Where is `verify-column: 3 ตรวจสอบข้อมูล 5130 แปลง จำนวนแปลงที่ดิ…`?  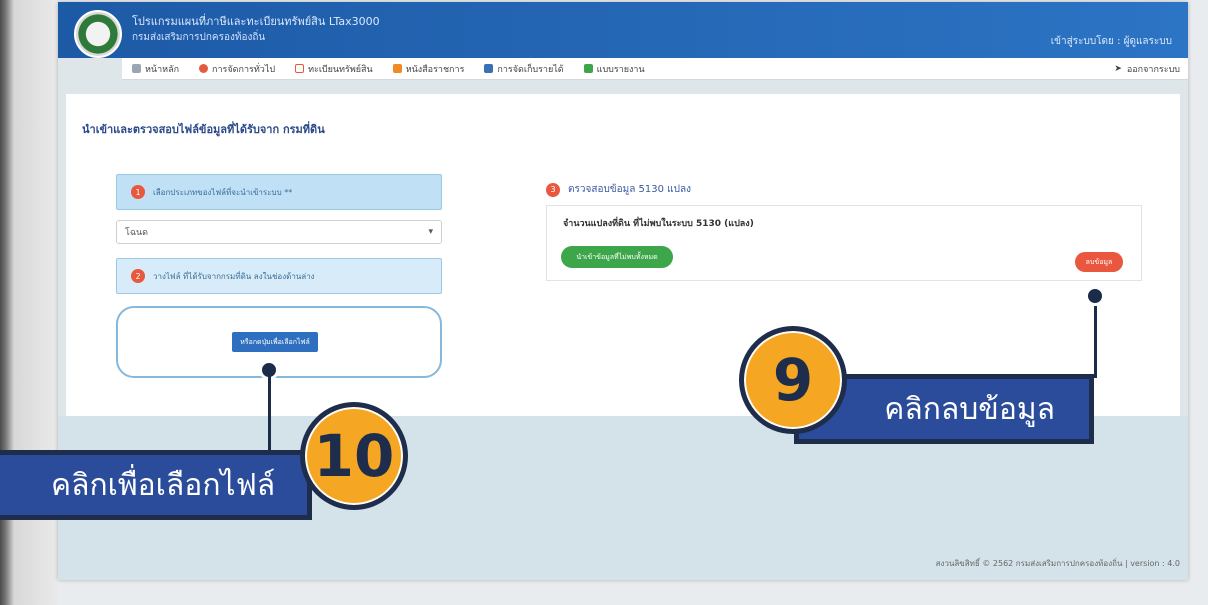
verify-column: 3 ตรวจสอบข้อมูล 5130 แปลง จำนวนแปลงที่ดิ… is located at coordinates (844, 231).